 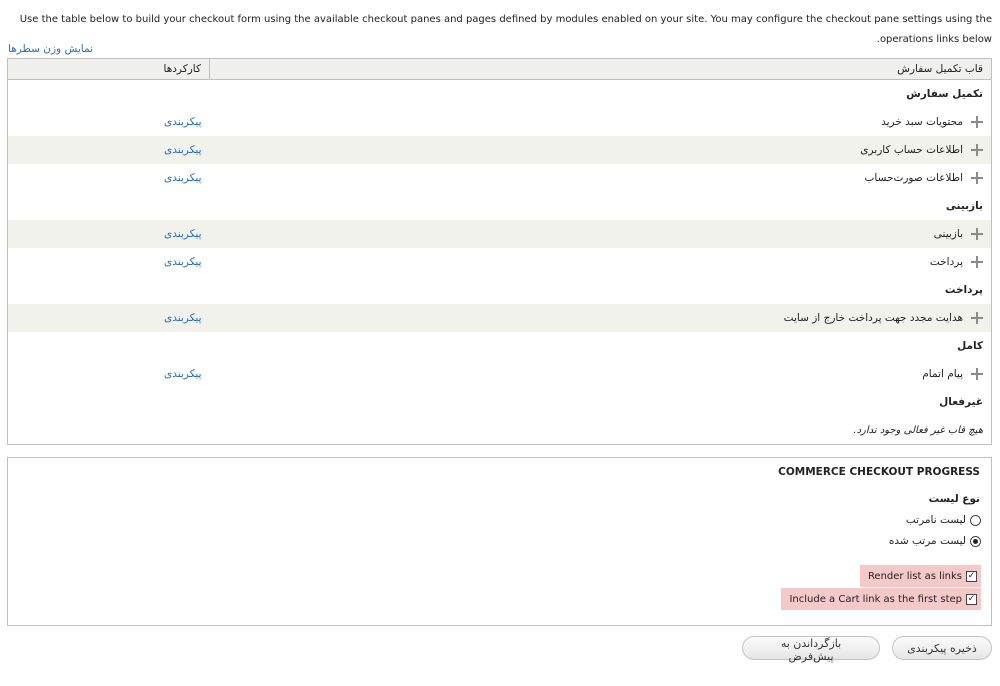 What do you see at coordinates (500, 178) in the screenshot?
I see `table-row: اطلاعات صورت‌حساب پیکربندی` at bounding box center [500, 178].